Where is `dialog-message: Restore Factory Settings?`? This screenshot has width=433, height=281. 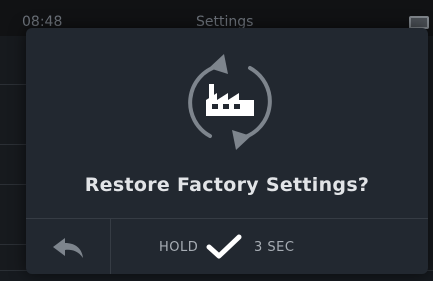 dialog-message: Restore Factory Settings? is located at coordinates (227, 185).